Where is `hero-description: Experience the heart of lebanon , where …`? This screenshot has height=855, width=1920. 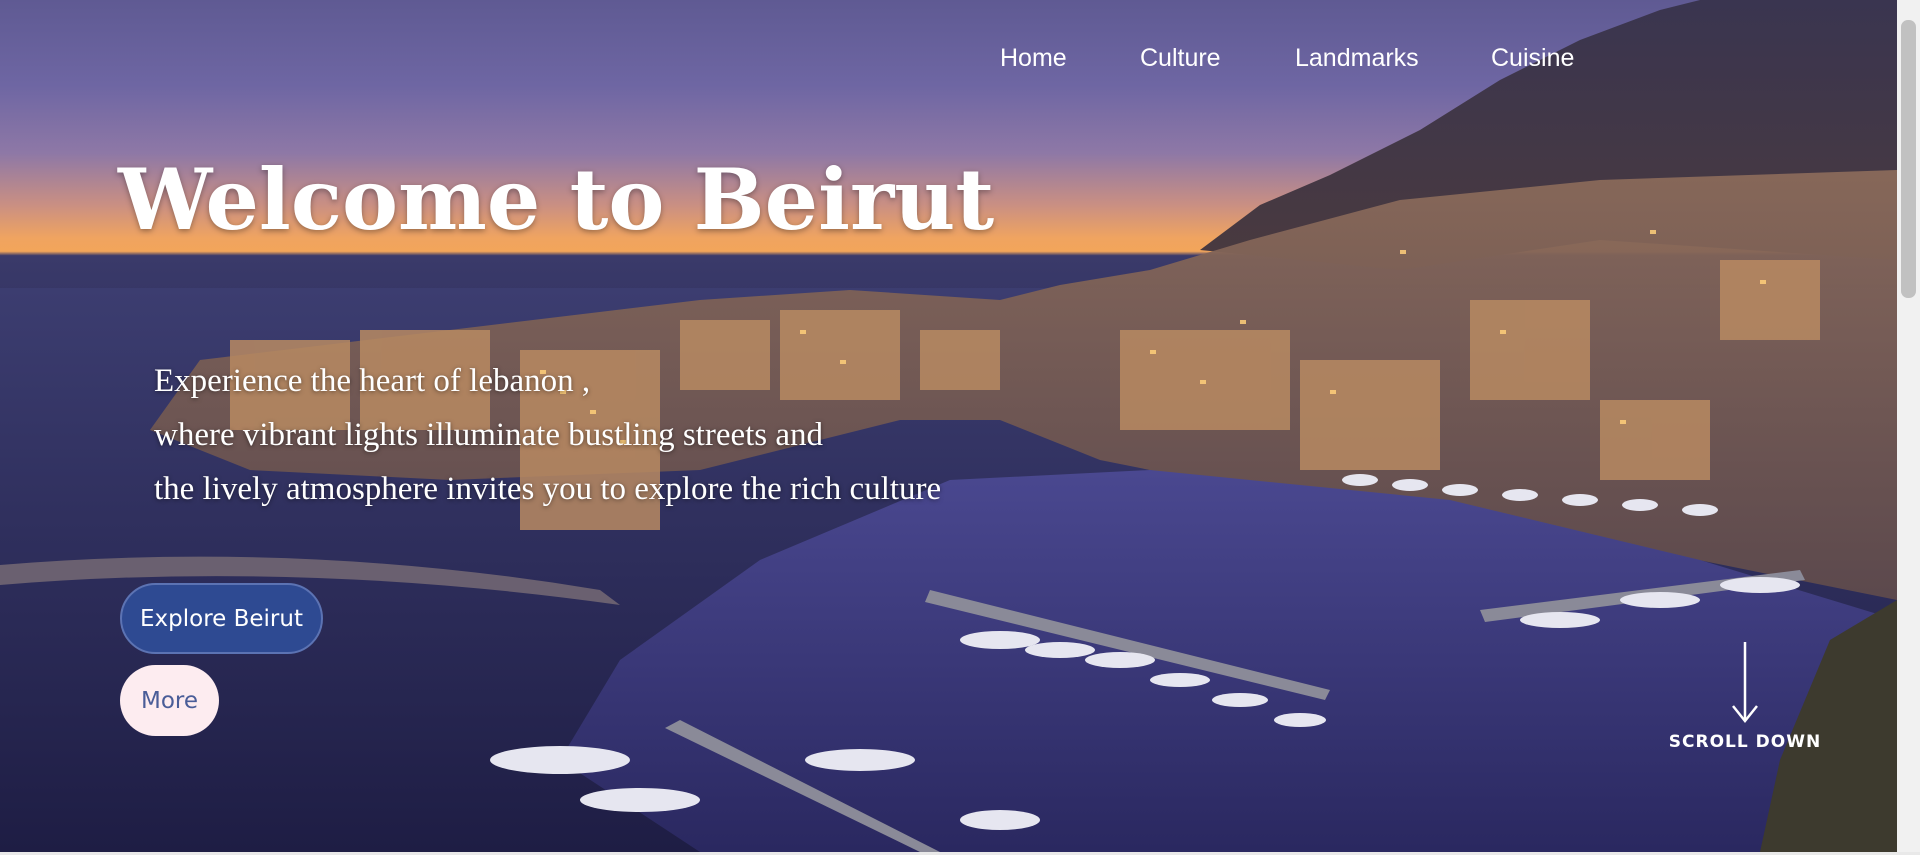 hero-description: Experience the heart of lebanon , where … is located at coordinates (547, 435).